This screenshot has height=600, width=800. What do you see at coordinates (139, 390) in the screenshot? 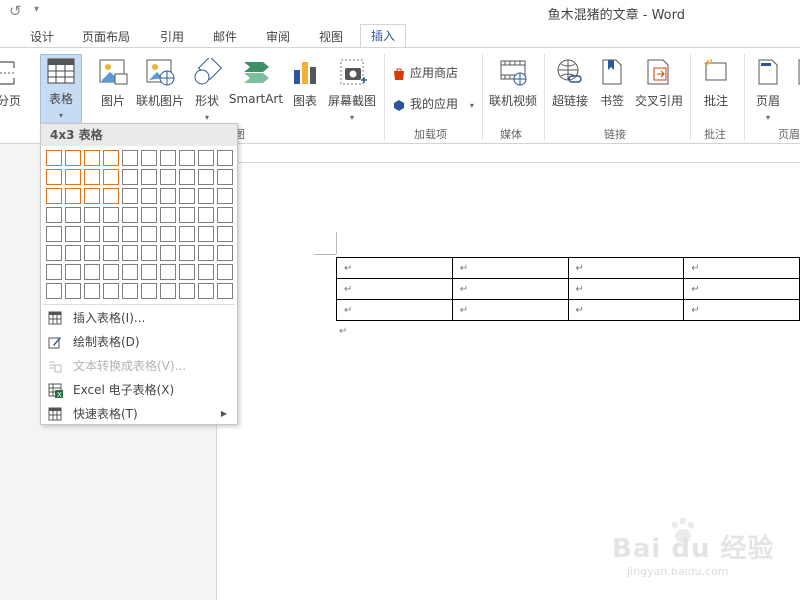
I see `excel-spreadsheet-menu-item: X Excel 电子表格(X)` at bounding box center [139, 390].